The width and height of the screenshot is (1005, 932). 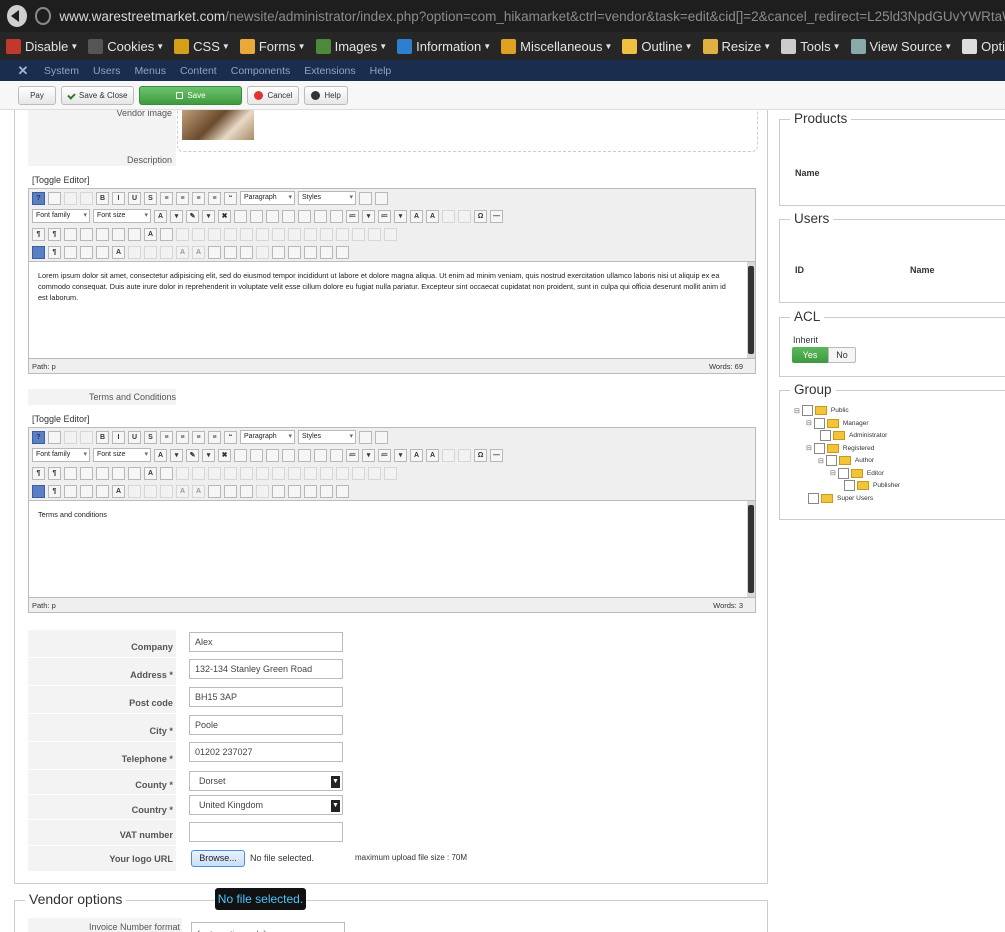 What do you see at coordinates (751, 310) in the screenshot?
I see `editor-scrollbar` at bounding box center [751, 310].